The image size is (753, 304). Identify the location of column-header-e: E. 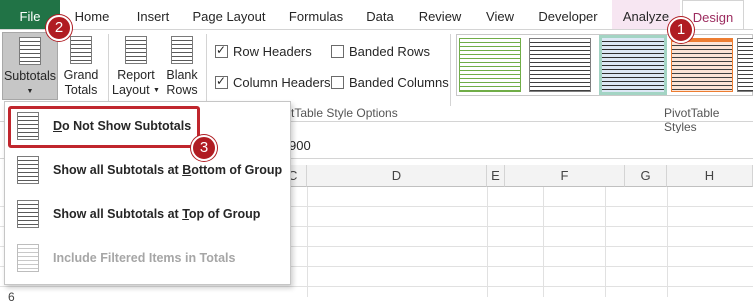
(496, 176).